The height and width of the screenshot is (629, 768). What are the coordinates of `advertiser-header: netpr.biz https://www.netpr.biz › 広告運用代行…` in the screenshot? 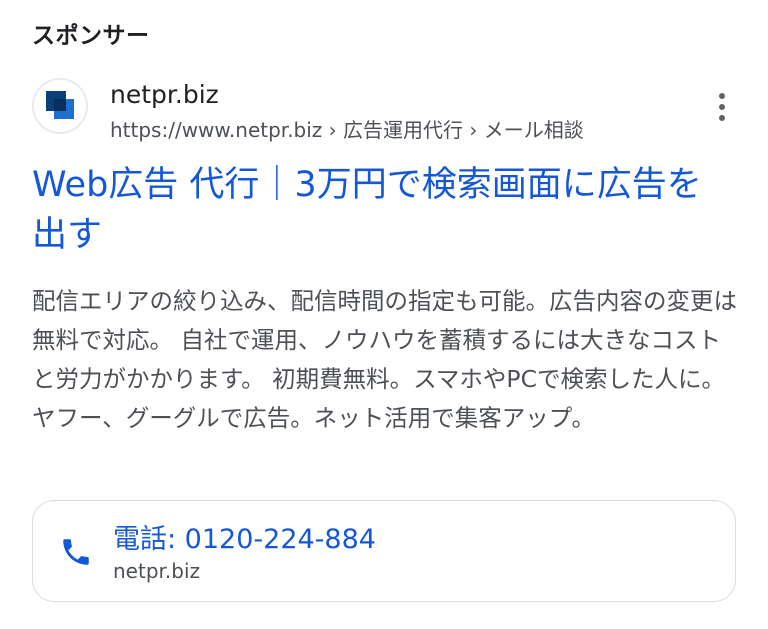 It's located at (382, 108).